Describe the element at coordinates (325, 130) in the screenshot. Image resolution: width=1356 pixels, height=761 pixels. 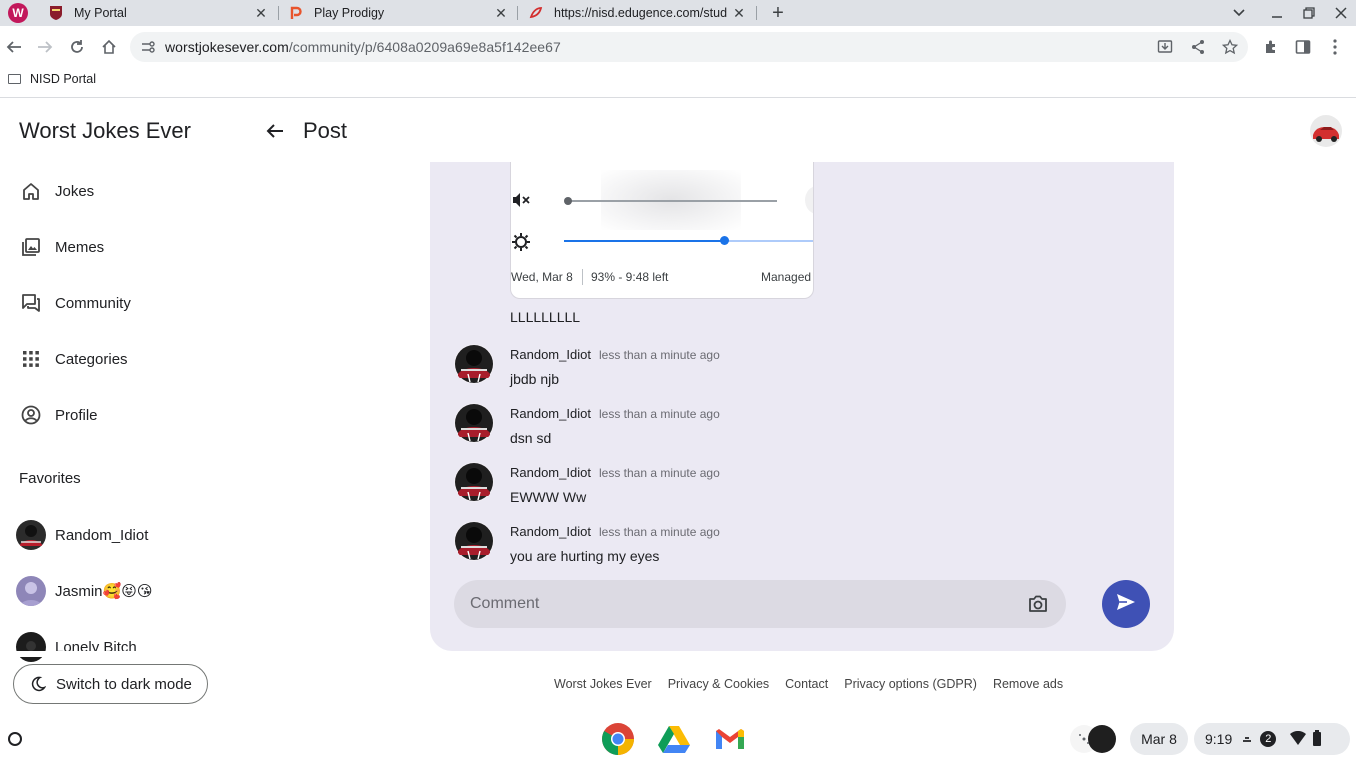
I see `page-title: Post` at that location.